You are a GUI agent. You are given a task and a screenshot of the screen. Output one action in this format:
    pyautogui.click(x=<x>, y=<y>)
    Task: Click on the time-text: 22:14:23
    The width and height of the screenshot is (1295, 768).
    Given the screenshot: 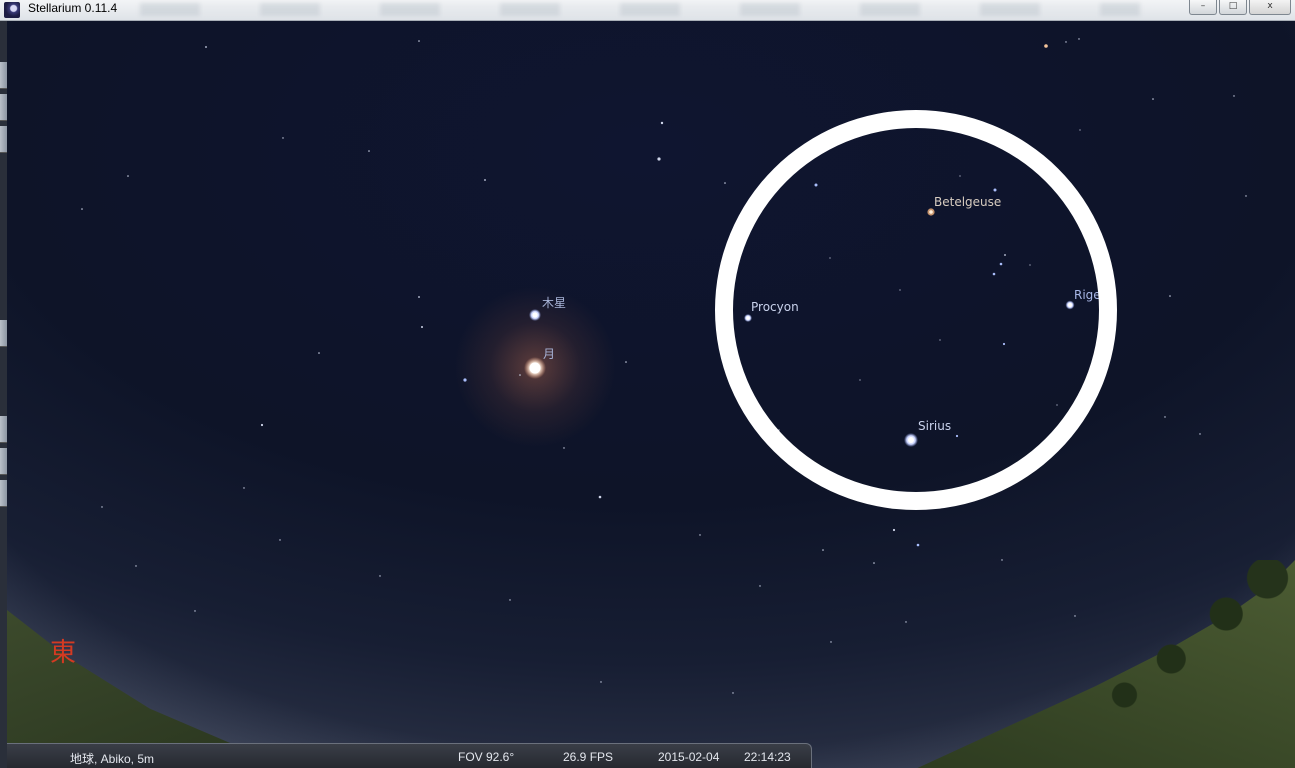 What is the action you would take?
    pyautogui.click(x=767, y=757)
    